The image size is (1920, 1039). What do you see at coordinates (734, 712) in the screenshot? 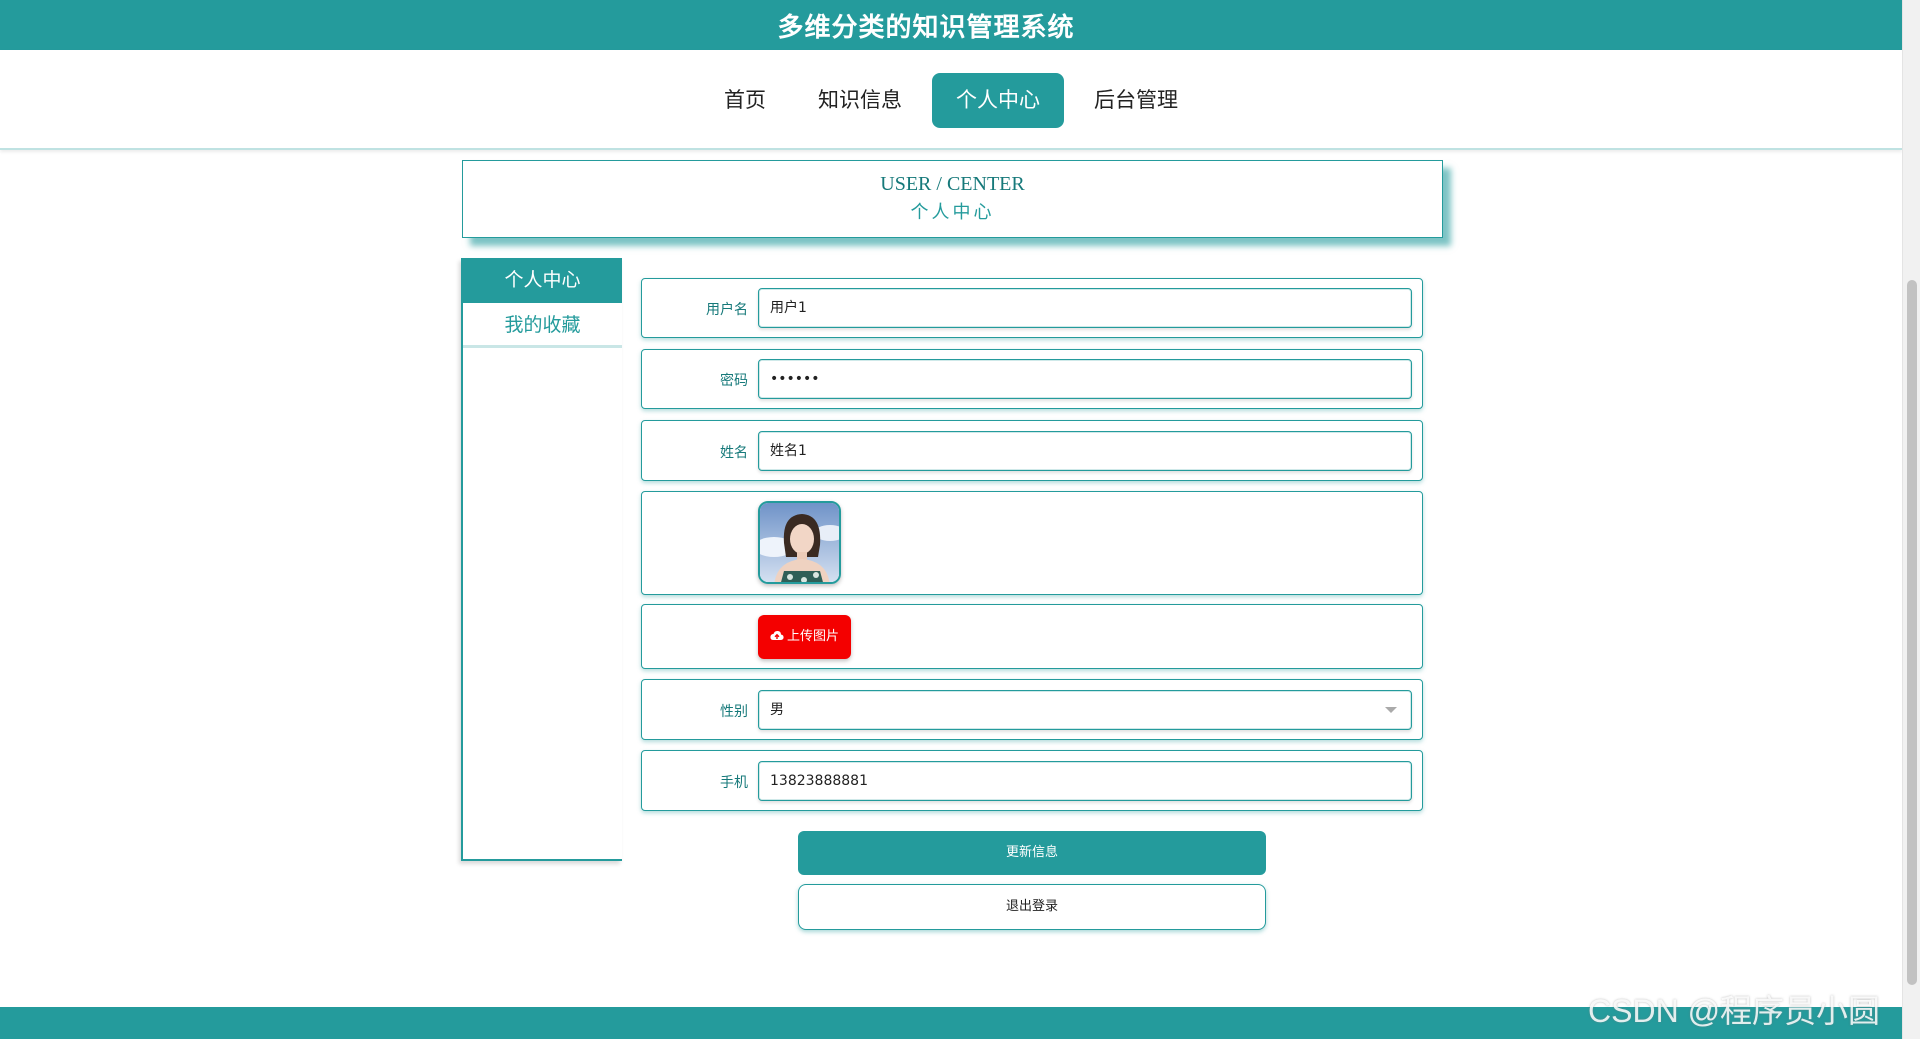
I see `gender-label: 性别` at bounding box center [734, 712].